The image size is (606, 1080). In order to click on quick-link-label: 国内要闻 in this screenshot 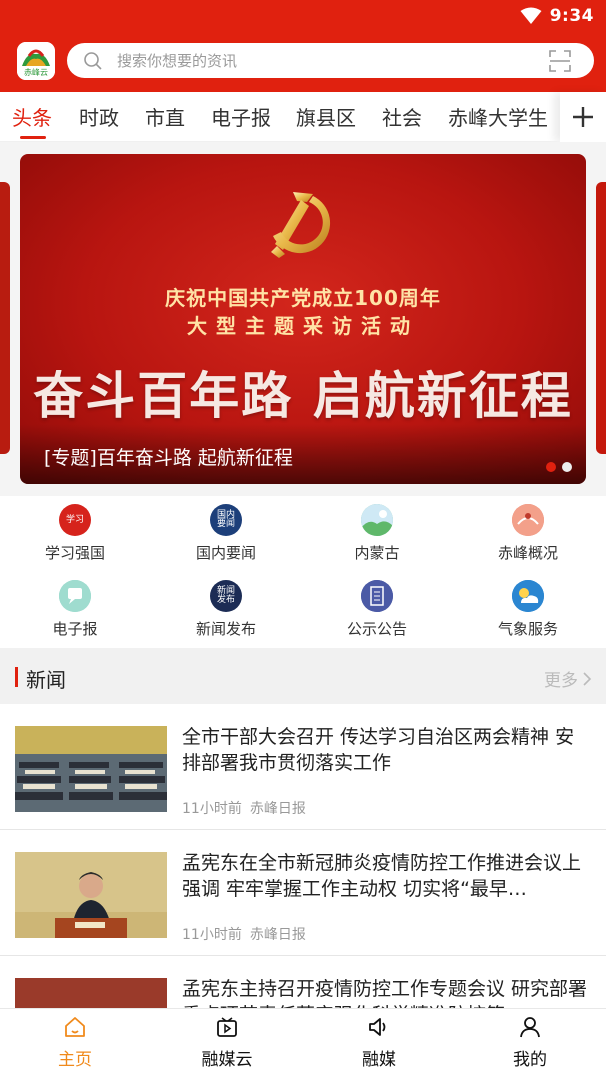, I will do `click(225, 553)`.